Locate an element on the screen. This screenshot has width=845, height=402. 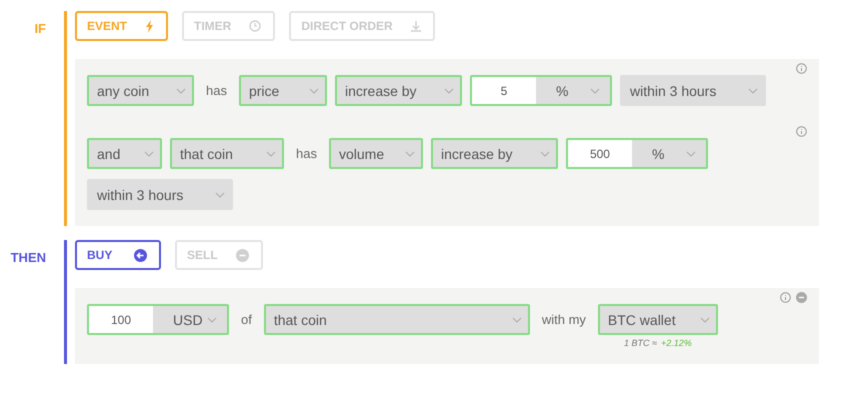
section-label: IF is located at coordinates (40, 29).